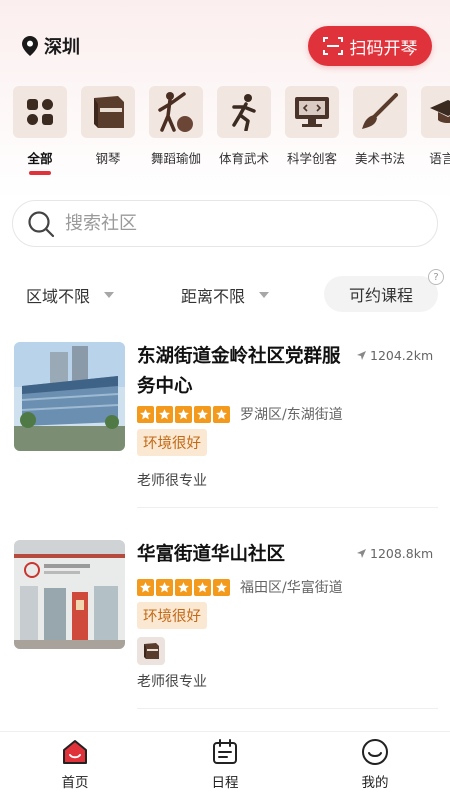 This screenshot has height=800, width=450. I want to click on distance-filter: 距离不限, so click(225, 295).